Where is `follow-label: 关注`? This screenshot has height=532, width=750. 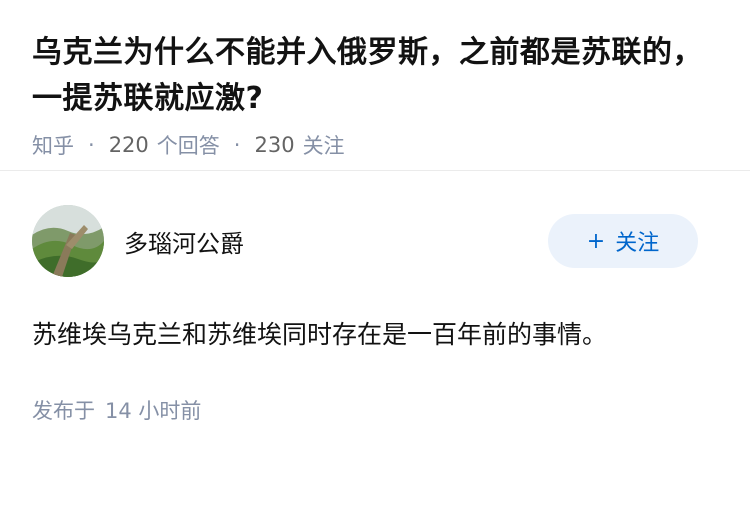 follow-label: 关注 is located at coordinates (637, 243).